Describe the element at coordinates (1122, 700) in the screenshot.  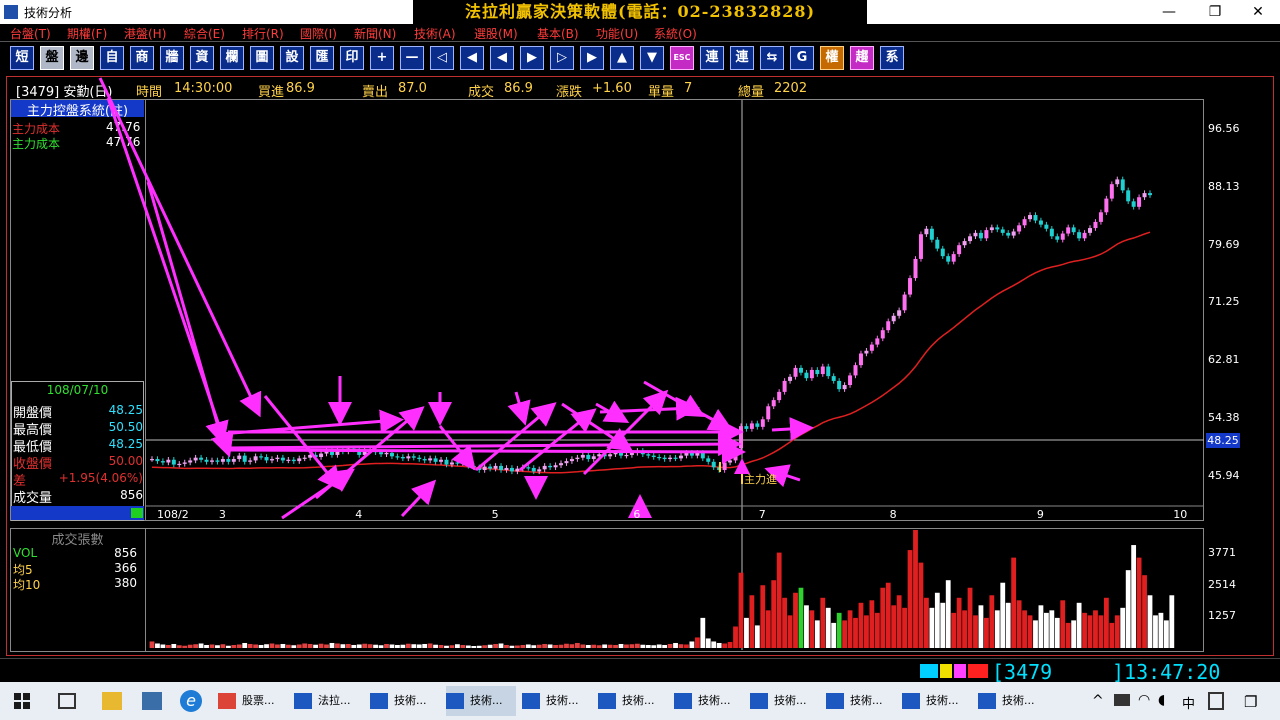
I see `battery-icon` at that location.